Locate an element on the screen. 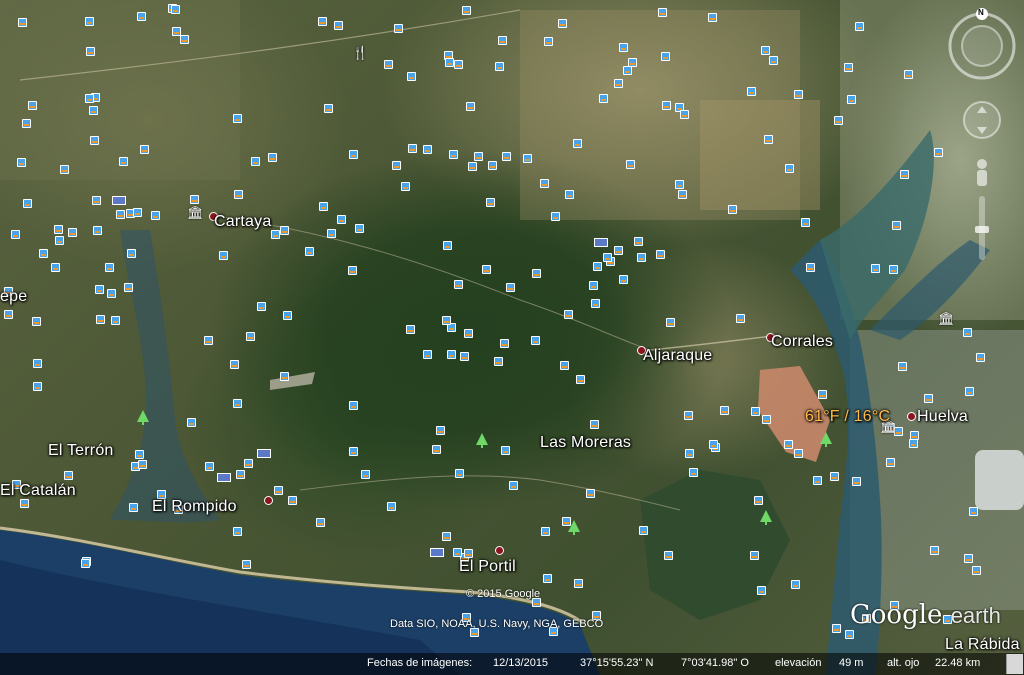 This screenshot has width=1024, height=675. museum-icon: 🏛 is located at coordinates (946, 319).